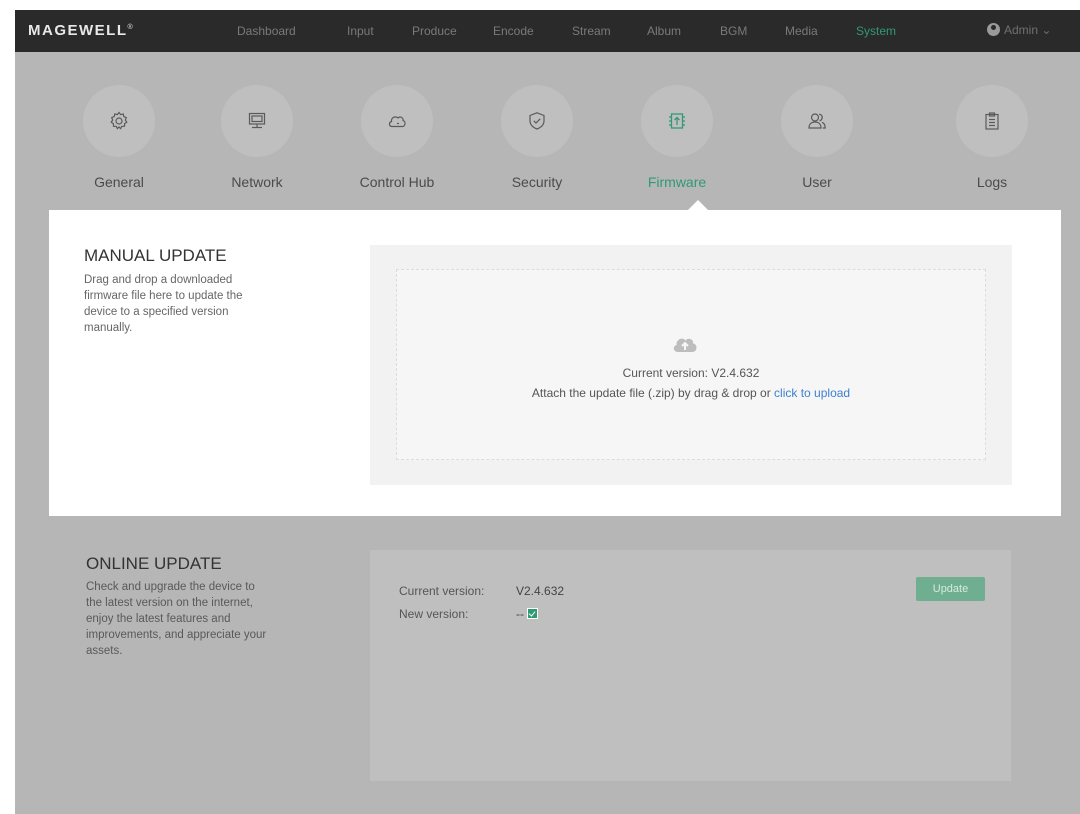 Image resolution: width=1080 pixels, height=814 pixels. Describe the element at coordinates (155, 255) in the screenshot. I see `manual-update-title: MANUAL UPDATE` at that location.